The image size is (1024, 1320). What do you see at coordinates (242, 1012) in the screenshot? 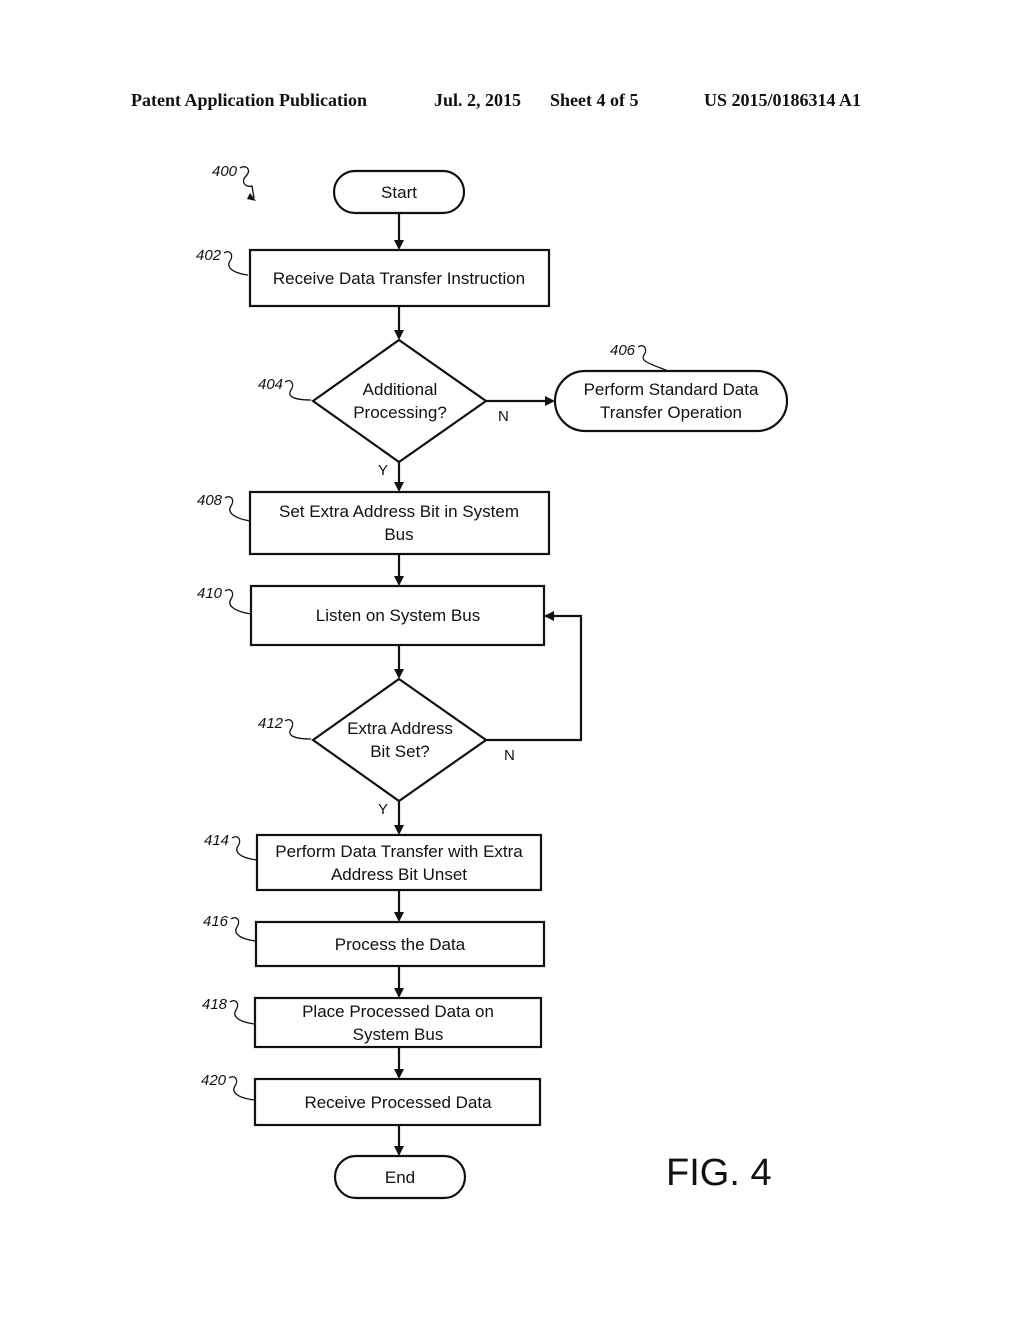
I see `ref-418-leader` at bounding box center [242, 1012].